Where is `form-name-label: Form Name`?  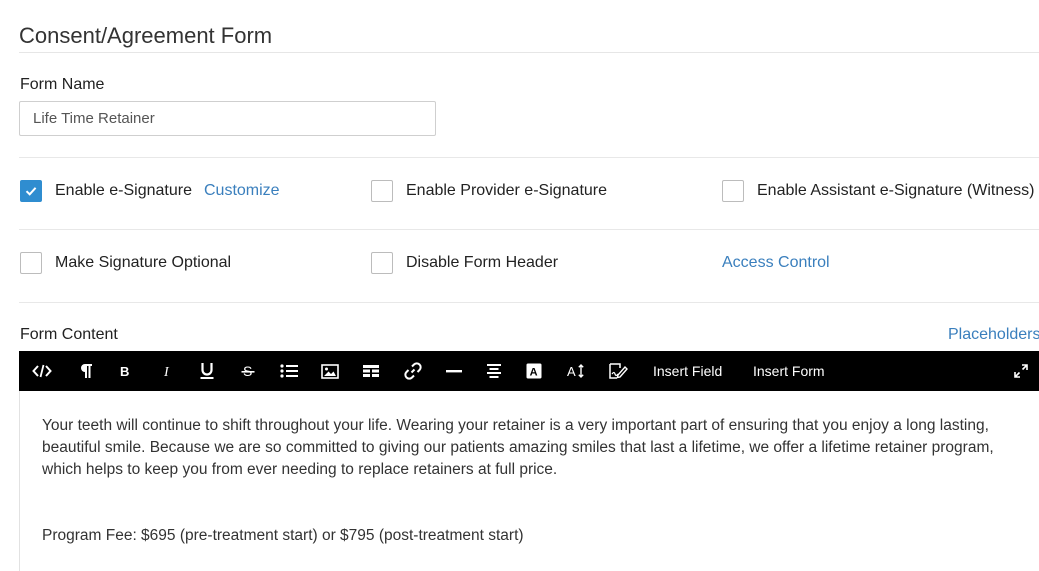
form-name-label: Form Name is located at coordinates (62, 84).